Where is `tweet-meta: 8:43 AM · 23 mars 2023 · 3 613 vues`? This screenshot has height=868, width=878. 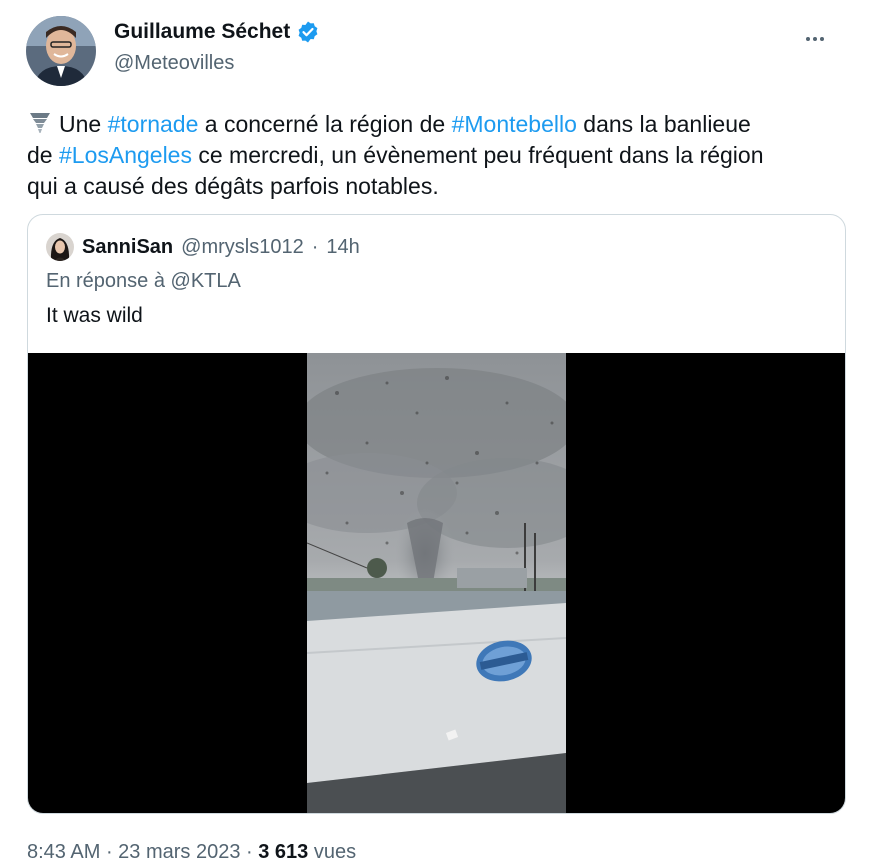
tweet-meta: 8:43 AM · 23 mars 2023 · 3 613 vues is located at coordinates (192, 852).